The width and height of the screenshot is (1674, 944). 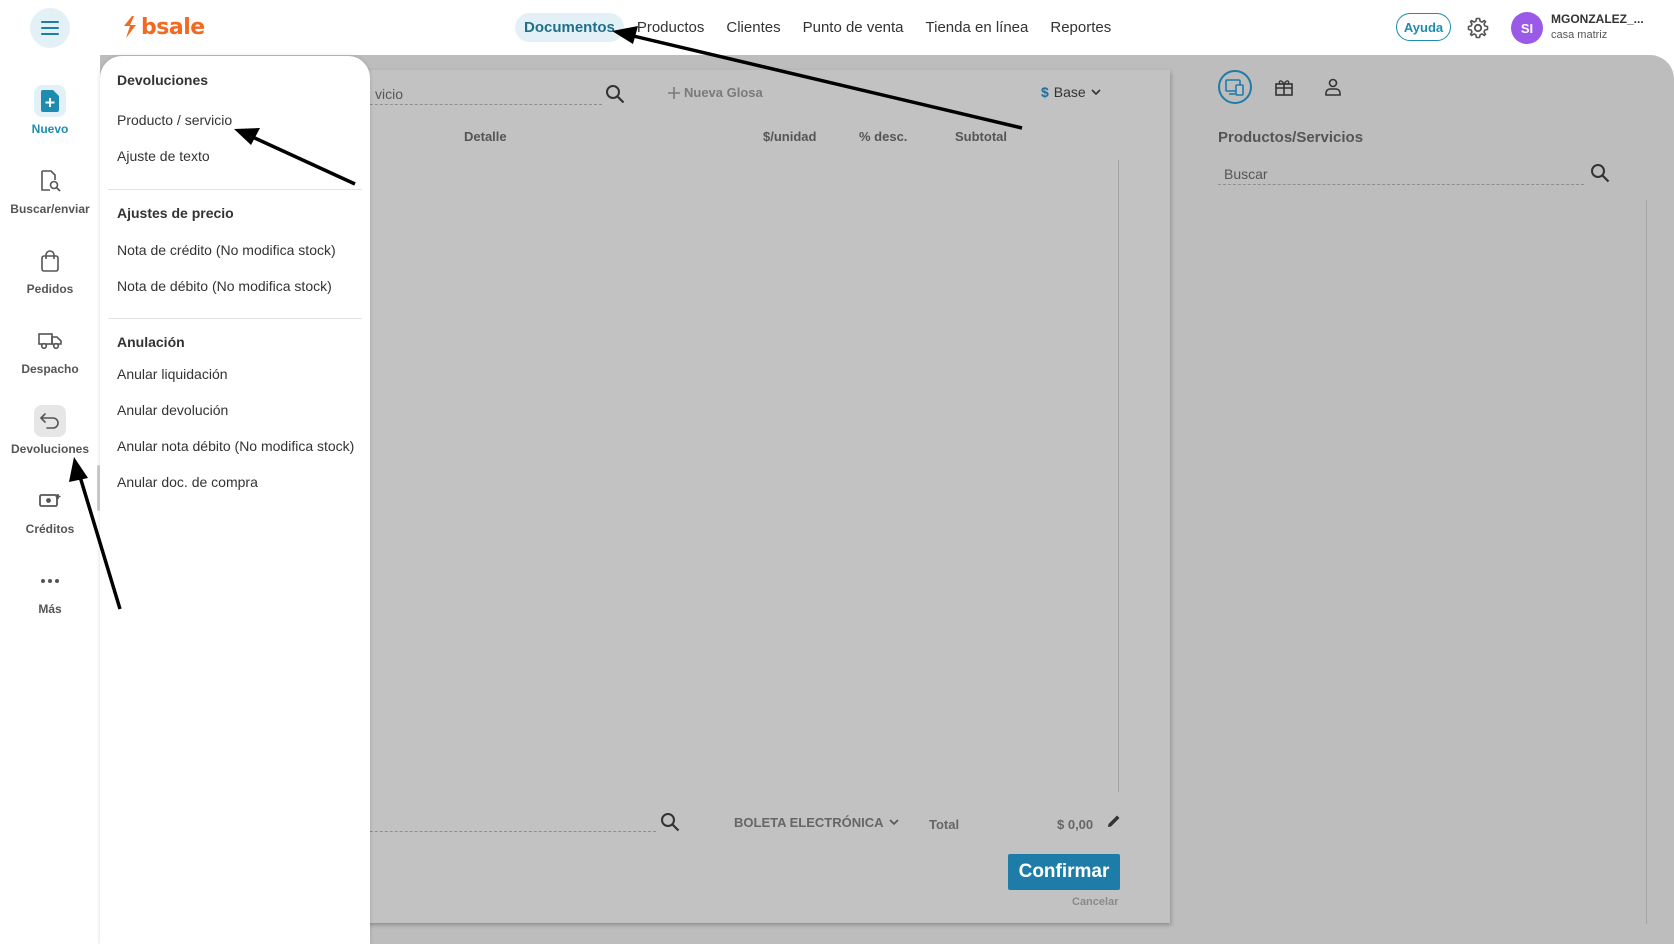 What do you see at coordinates (50, 101) in the screenshot?
I see `file-plus-icon` at bounding box center [50, 101].